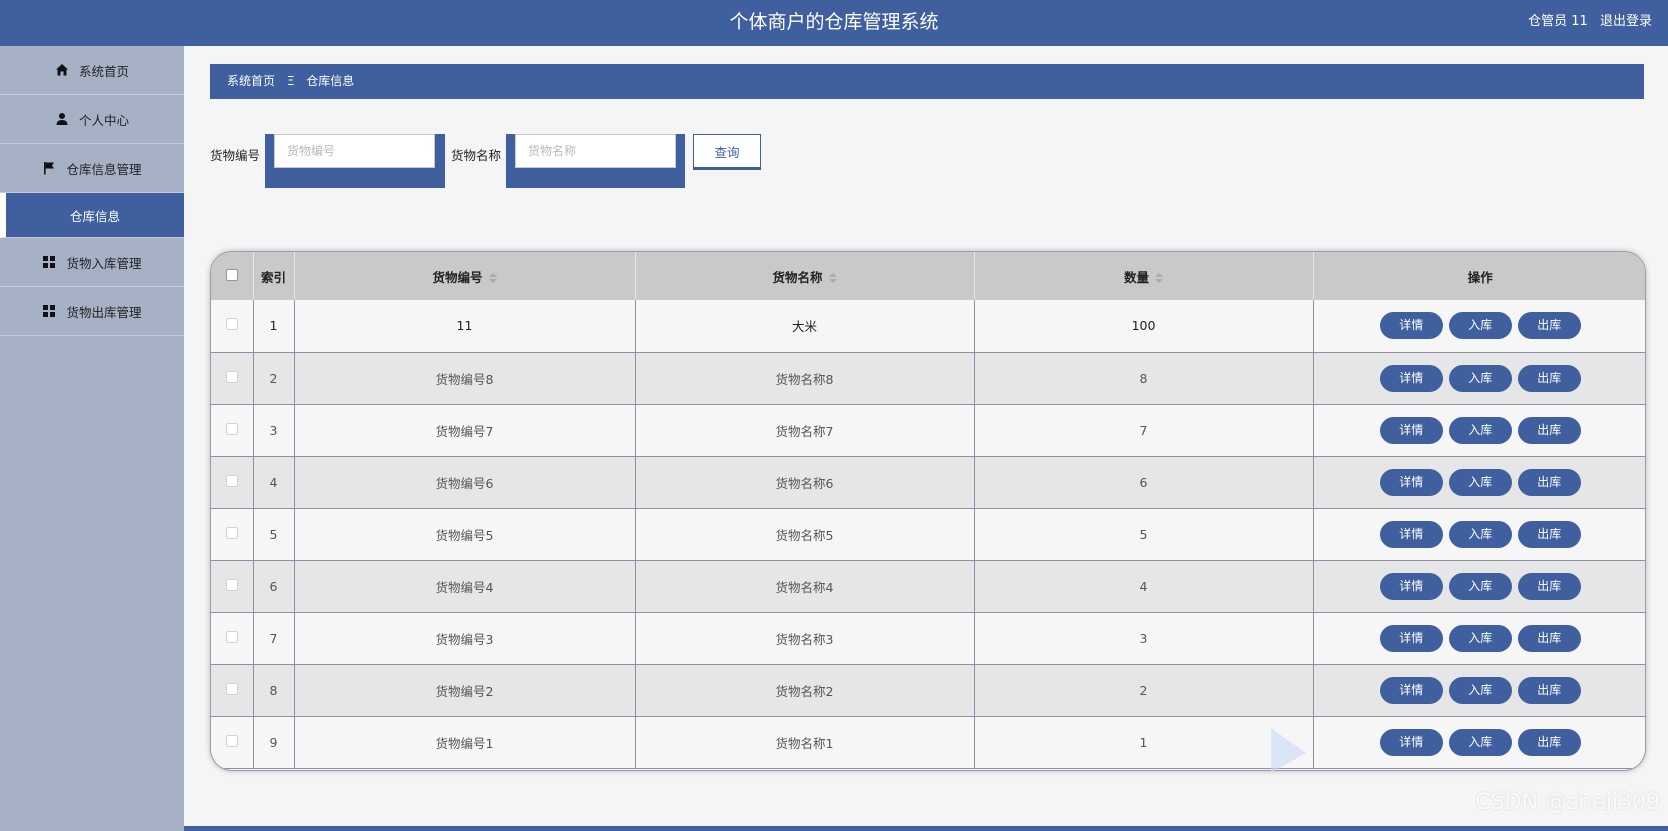 Image resolution: width=1668 pixels, height=831 pixels. What do you see at coordinates (274, 326) in the screenshot?
I see `row-index: 1` at bounding box center [274, 326].